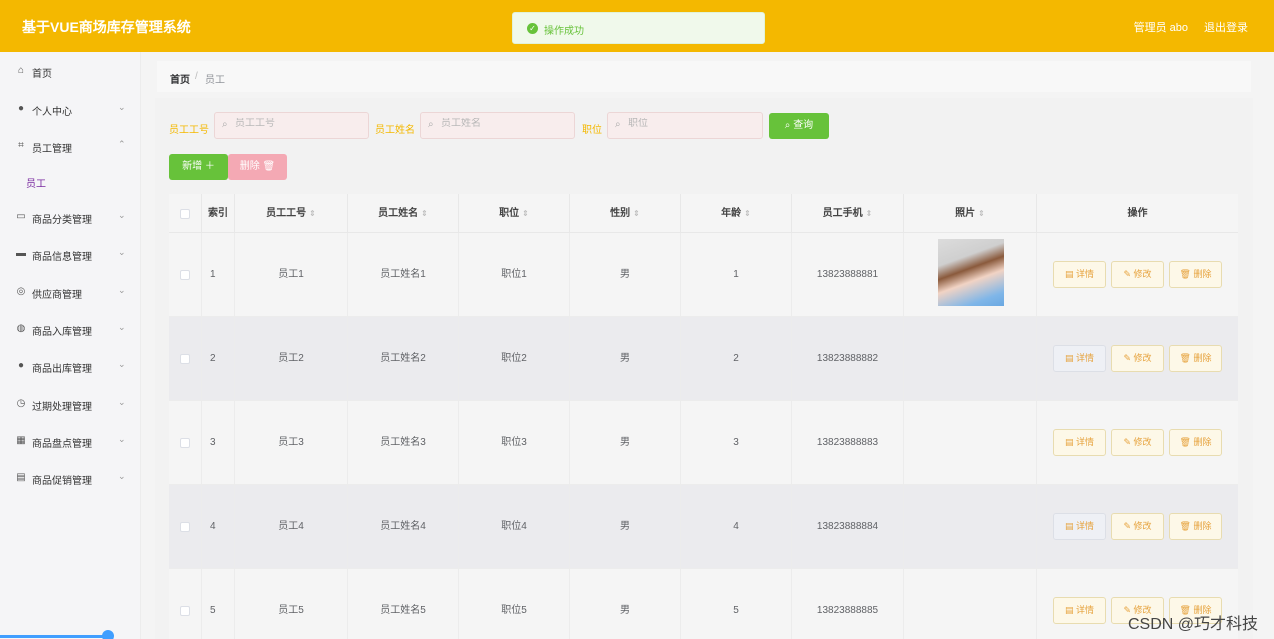 The image size is (1274, 639). I want to click on current-user: 管理员 abo, so click(1161, 27).